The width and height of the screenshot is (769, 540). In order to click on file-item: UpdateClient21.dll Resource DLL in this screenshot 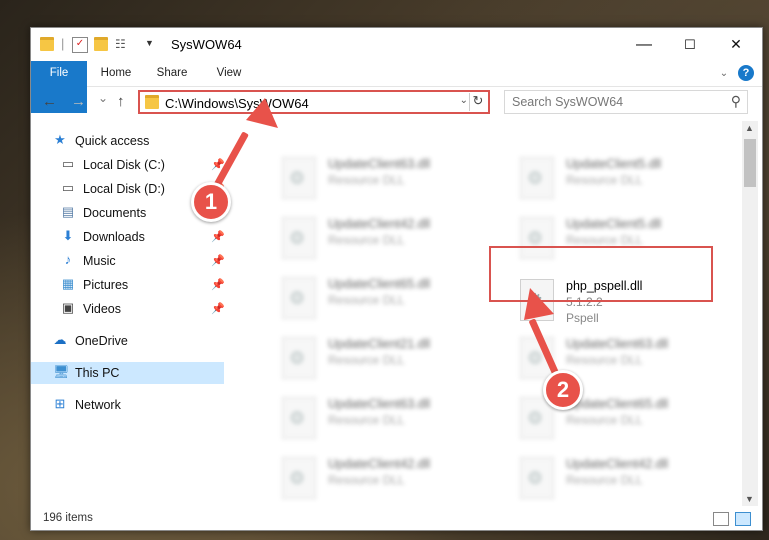, I will do `click(386, 359)`.